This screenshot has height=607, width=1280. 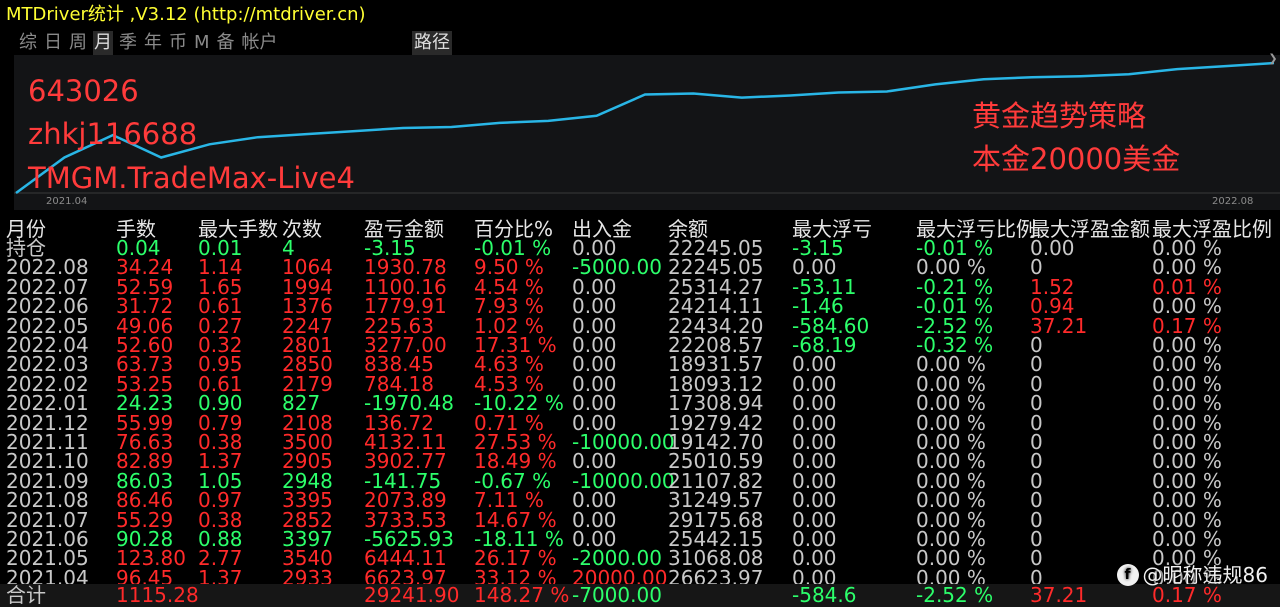 I want to click on total-max-float-profit-pct: 0.17 %, so click(x=1187, y=595).